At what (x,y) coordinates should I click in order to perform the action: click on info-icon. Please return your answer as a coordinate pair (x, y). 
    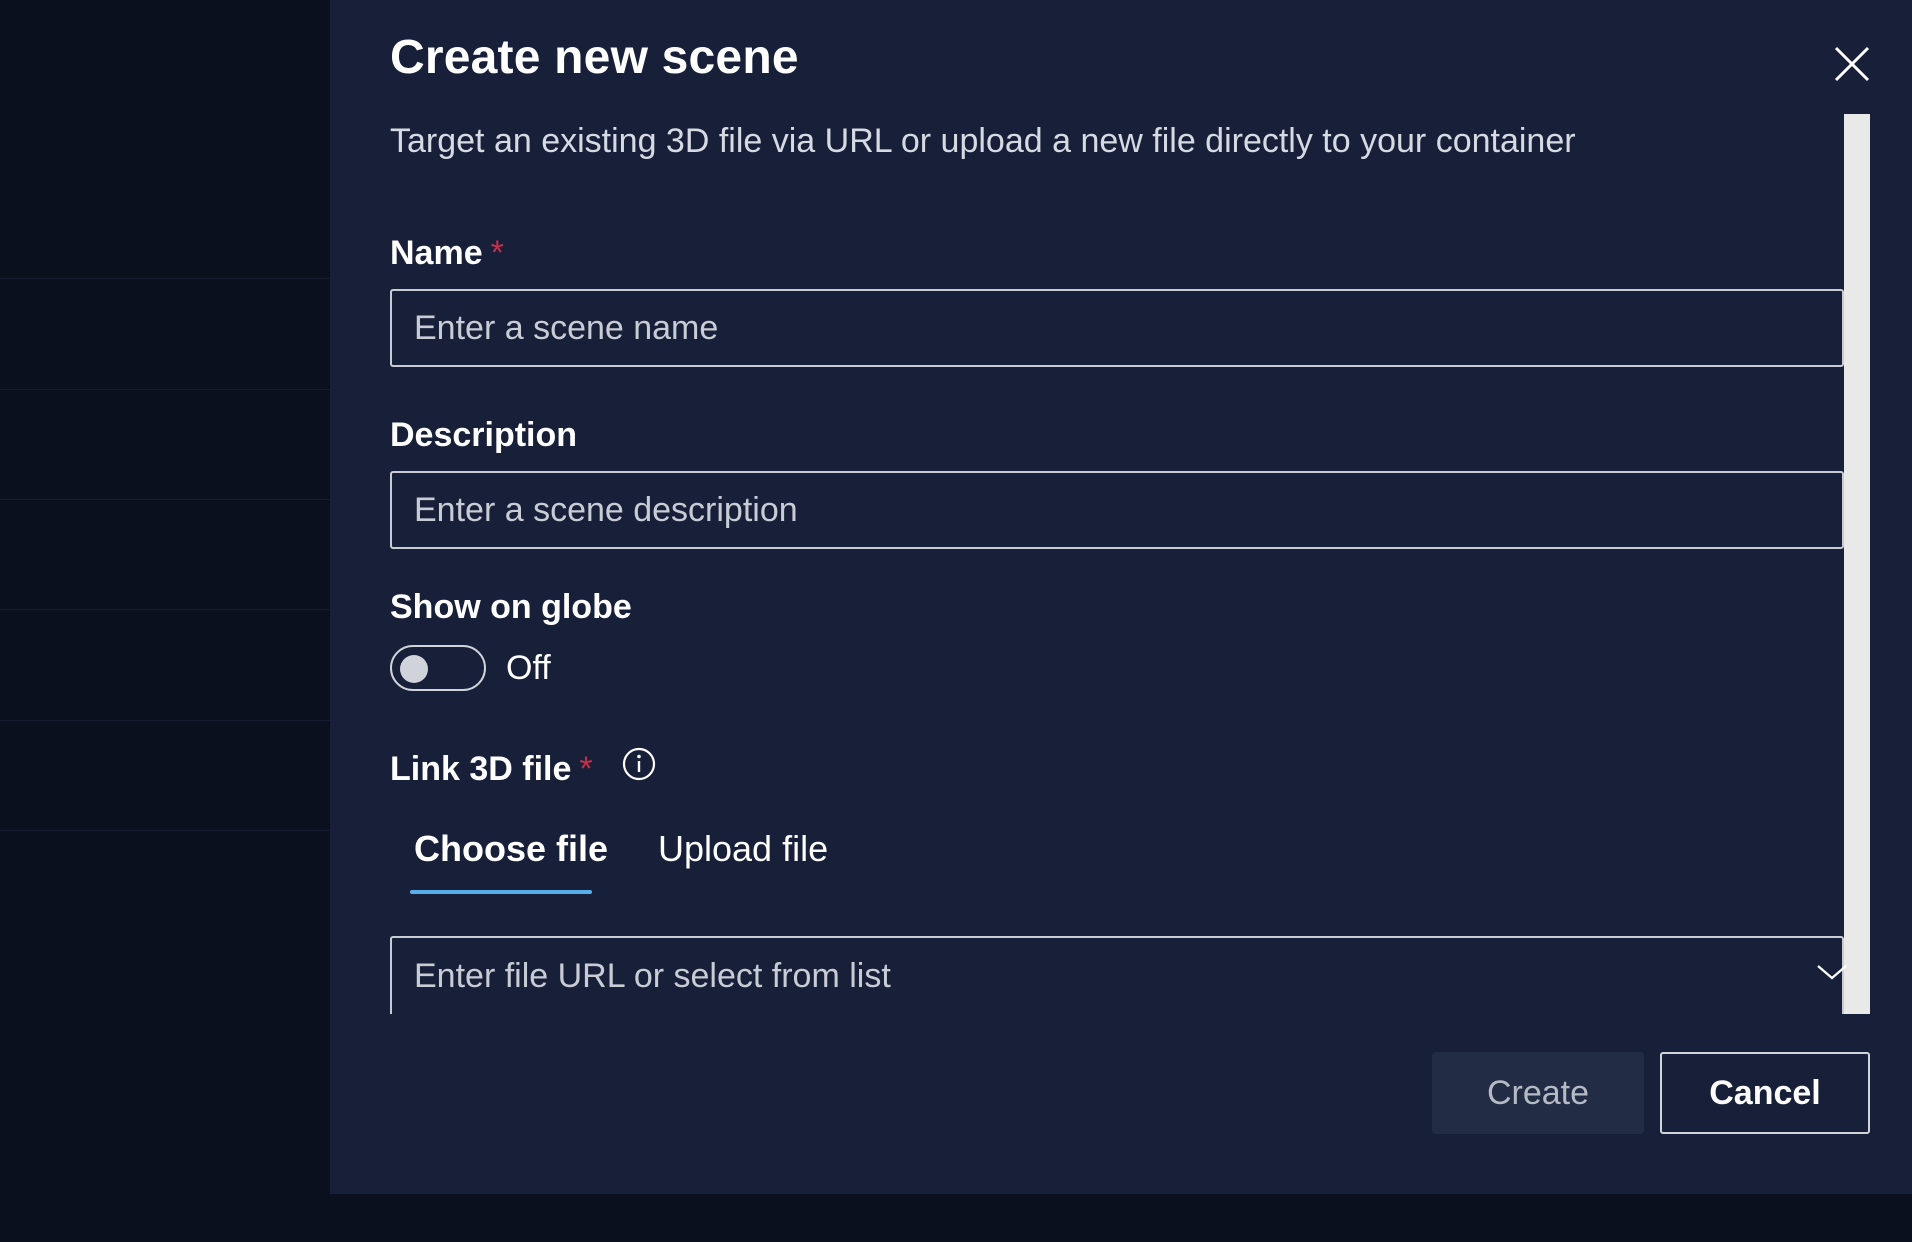
    Looking at the image, I should click on (639, 764).